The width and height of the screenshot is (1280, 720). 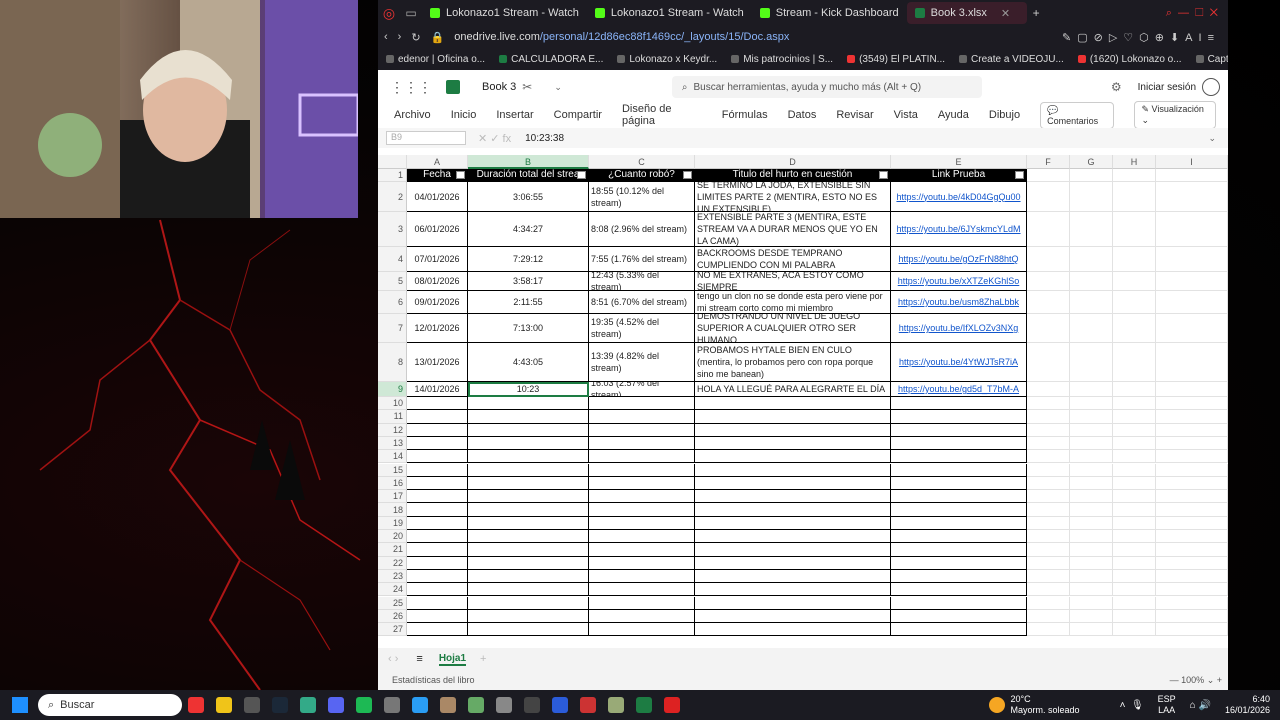 What do you see at coordinates (959, 389) in the screenshot?
I see `video-link-cell: https://youtu.be/gd5d_T7bM-A` at bounding box center [959, 389].